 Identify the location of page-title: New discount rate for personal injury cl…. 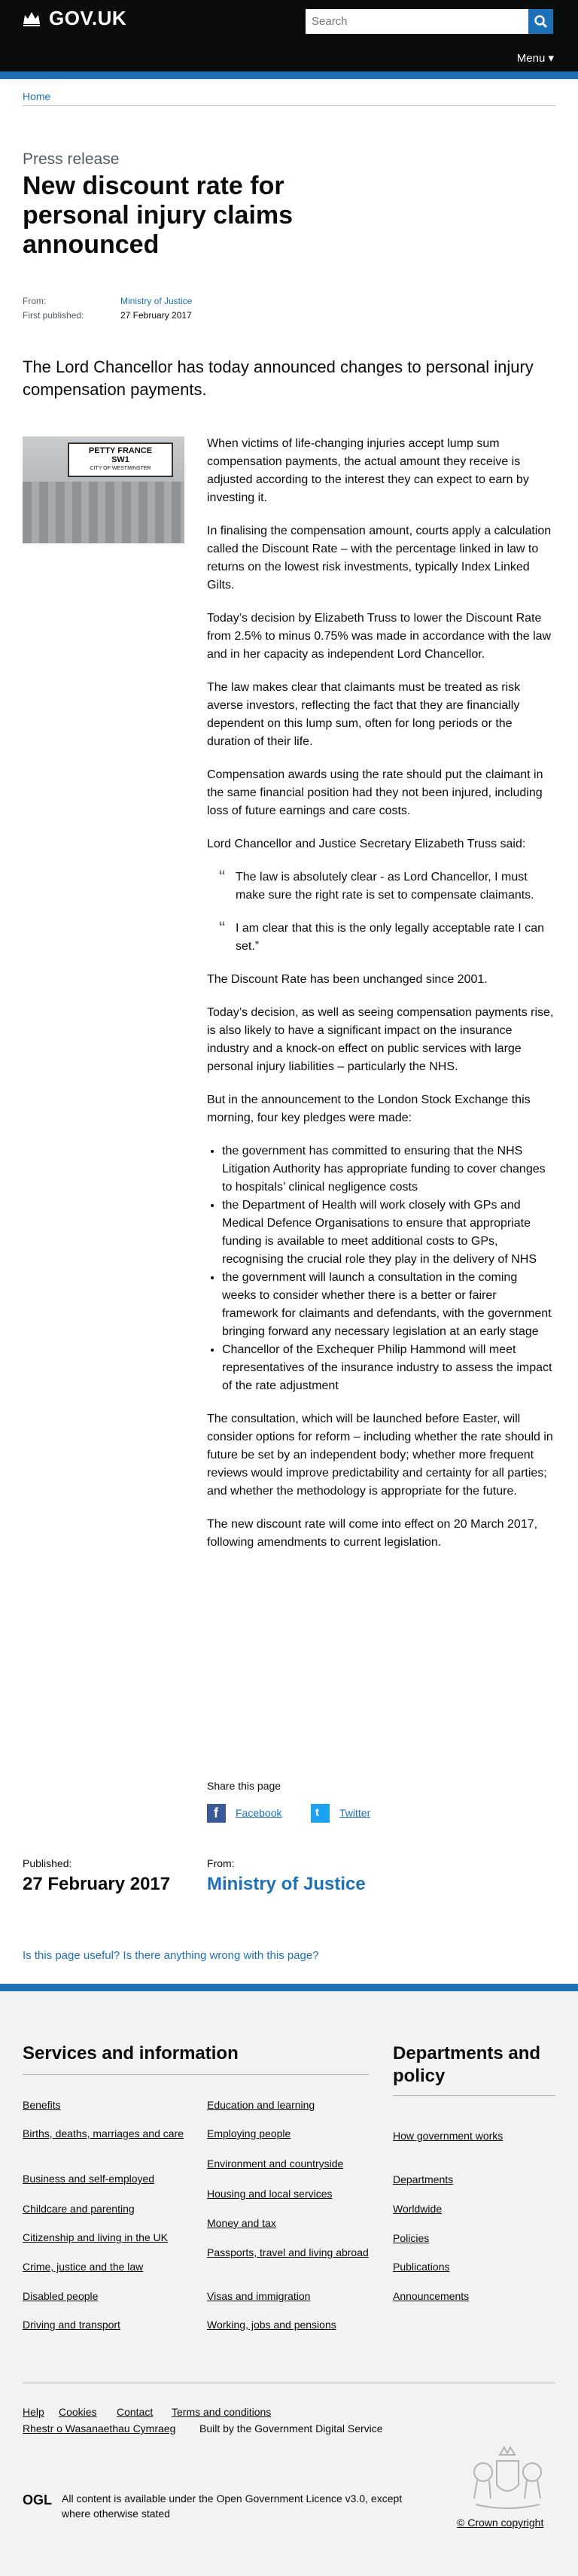
(158, 215).